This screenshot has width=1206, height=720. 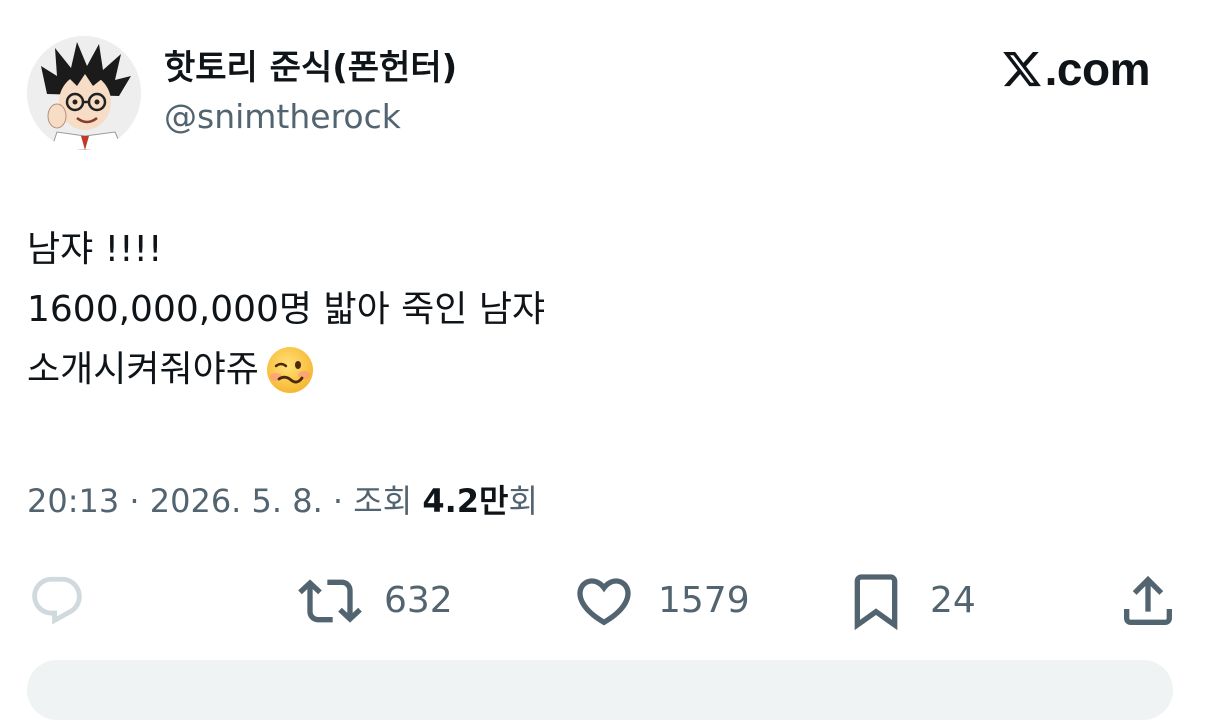 What do you see at coordinates (597, 250) in the screenshot?
I see `tweet-line: 남쟈 !!!!` at bounding box center [597, 250].